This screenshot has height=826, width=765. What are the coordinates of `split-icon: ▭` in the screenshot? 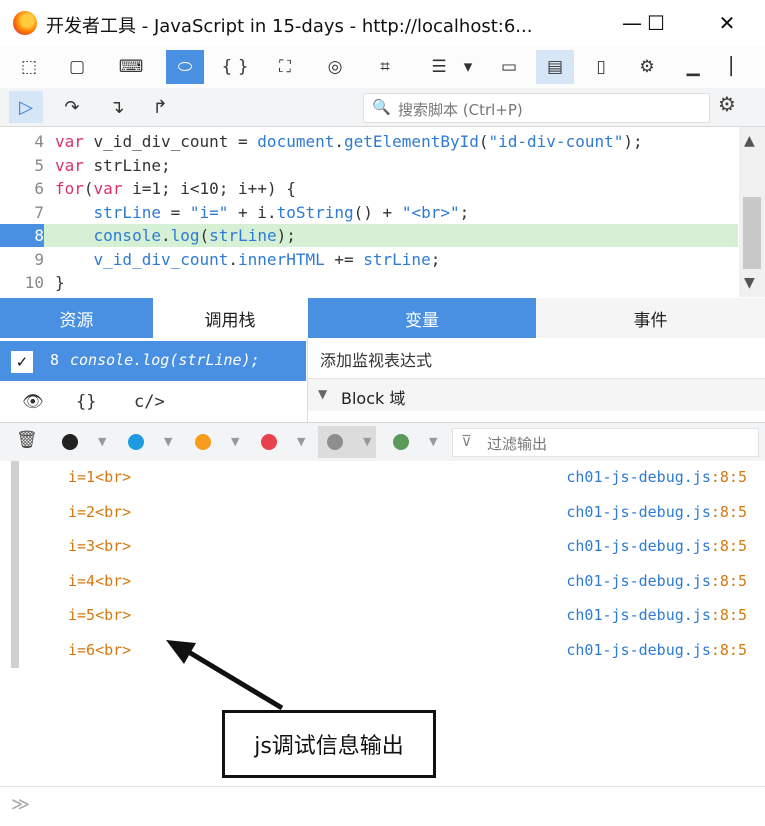 It's located at (509, 67).